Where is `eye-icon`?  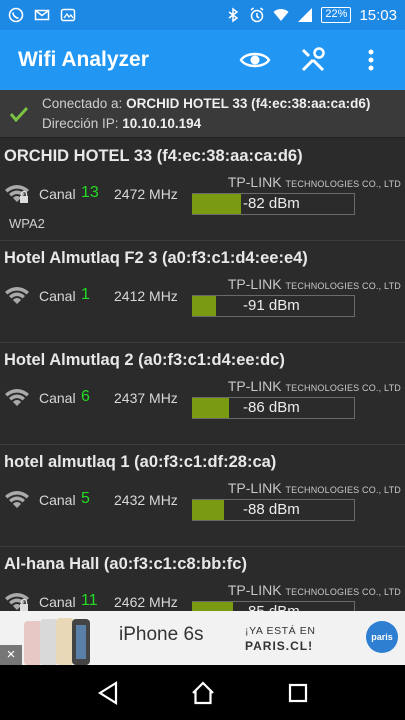
eye-icon is located at coordinates (255, 60).